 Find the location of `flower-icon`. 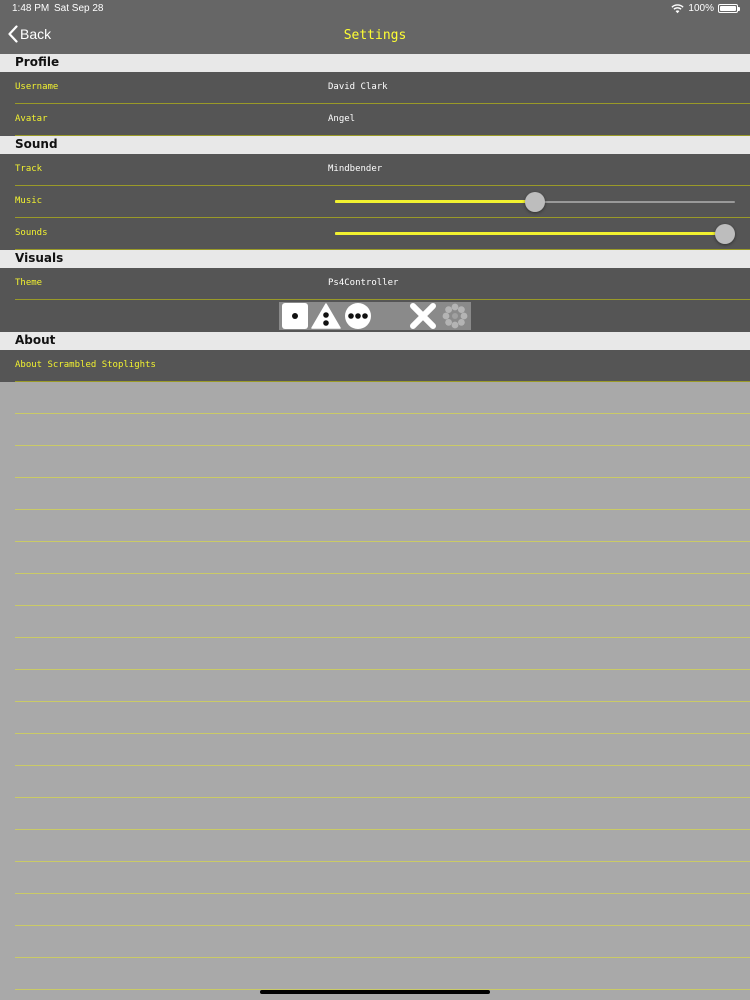

flower-icon is located at coordinates (455, 316).